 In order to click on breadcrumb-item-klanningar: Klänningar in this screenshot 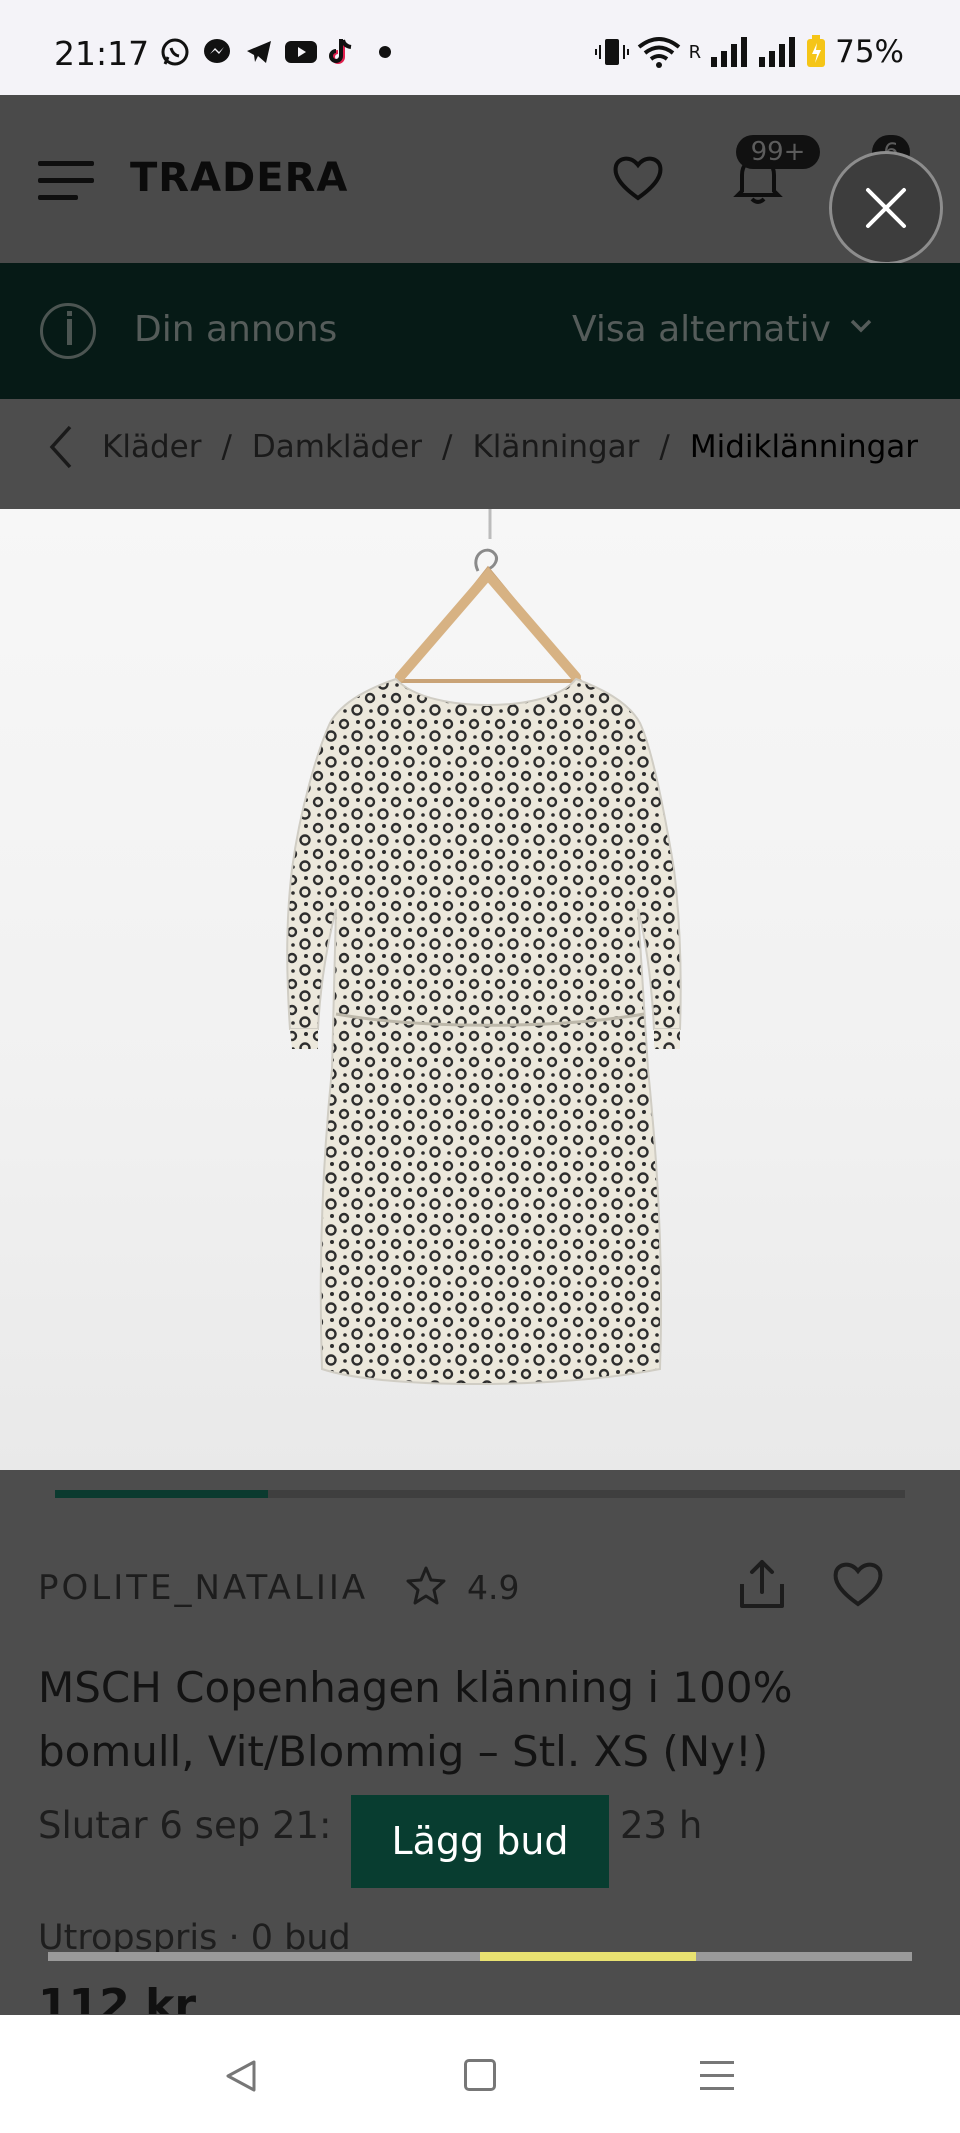, I will do `click(555, 447)`.